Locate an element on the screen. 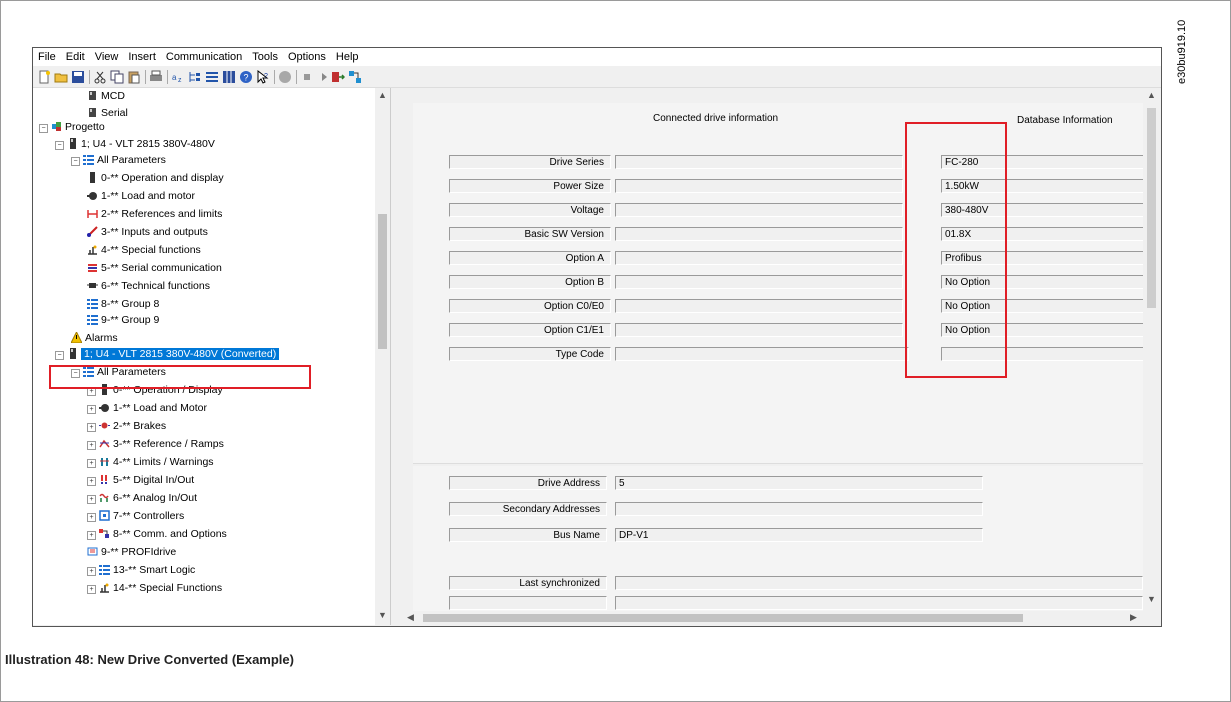 The image size is (1231, 702). tree-node: 9-** Group 9 is located at coordinates (123, 320).